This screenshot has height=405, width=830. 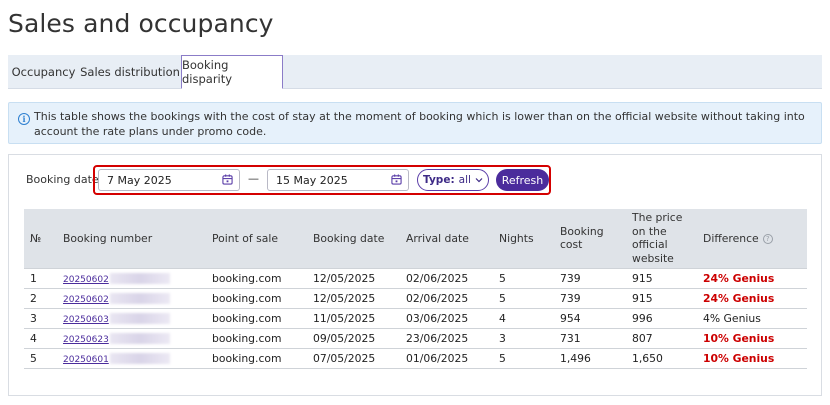 I want to click on cell-booking-cost: 954, so click(x=590, y=318).